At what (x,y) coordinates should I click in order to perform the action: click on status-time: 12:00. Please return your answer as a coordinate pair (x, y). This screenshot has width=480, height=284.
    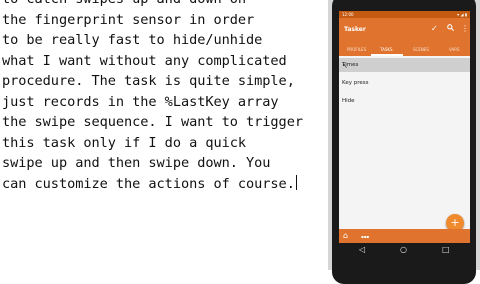
    Looking at the image, I should click on (348, 14).